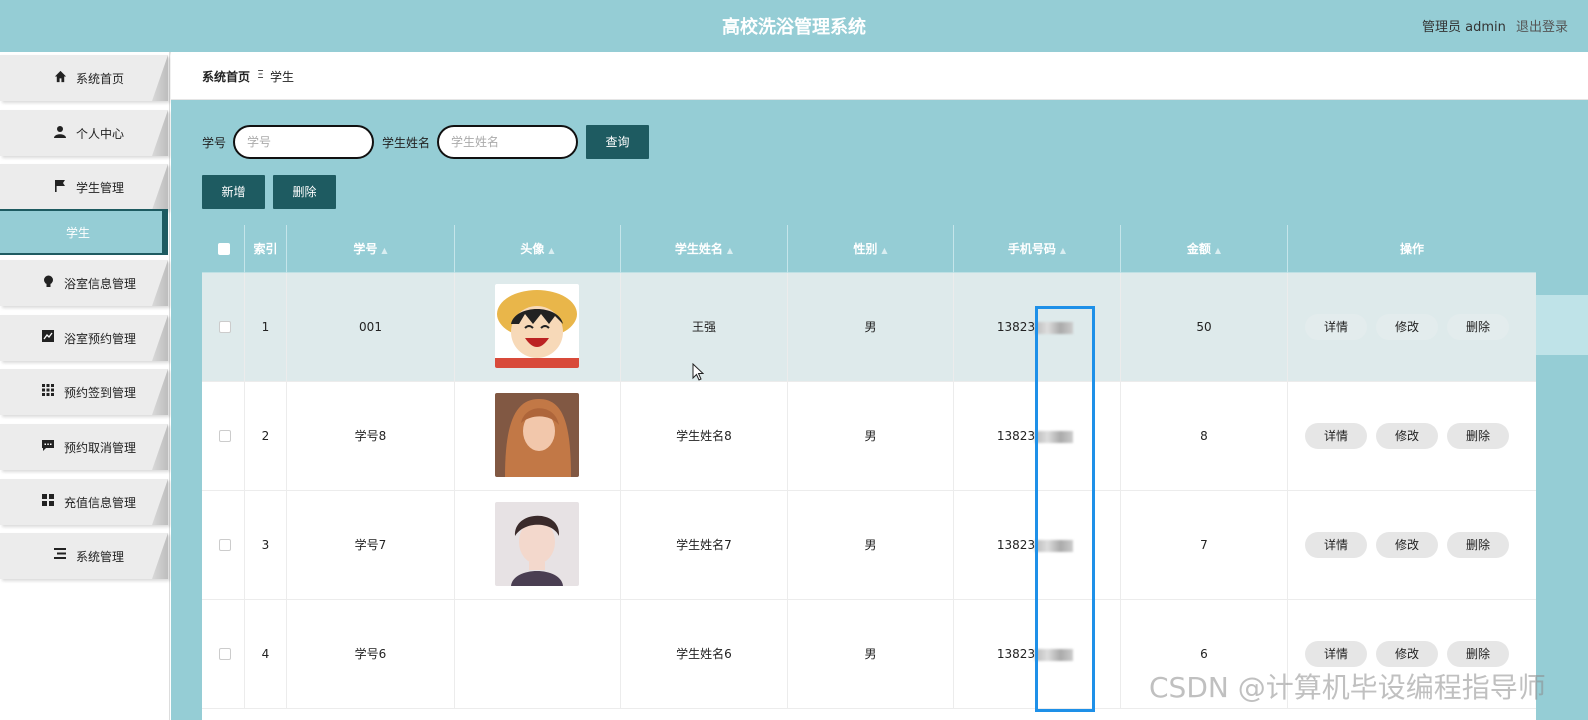 This screenshot has width=1588, height=720. What do you see at coordinates (260, 74) in the screenshot?
I see `breadcrumb-separator-icon: Ξ` at bounding box center [260, 74].